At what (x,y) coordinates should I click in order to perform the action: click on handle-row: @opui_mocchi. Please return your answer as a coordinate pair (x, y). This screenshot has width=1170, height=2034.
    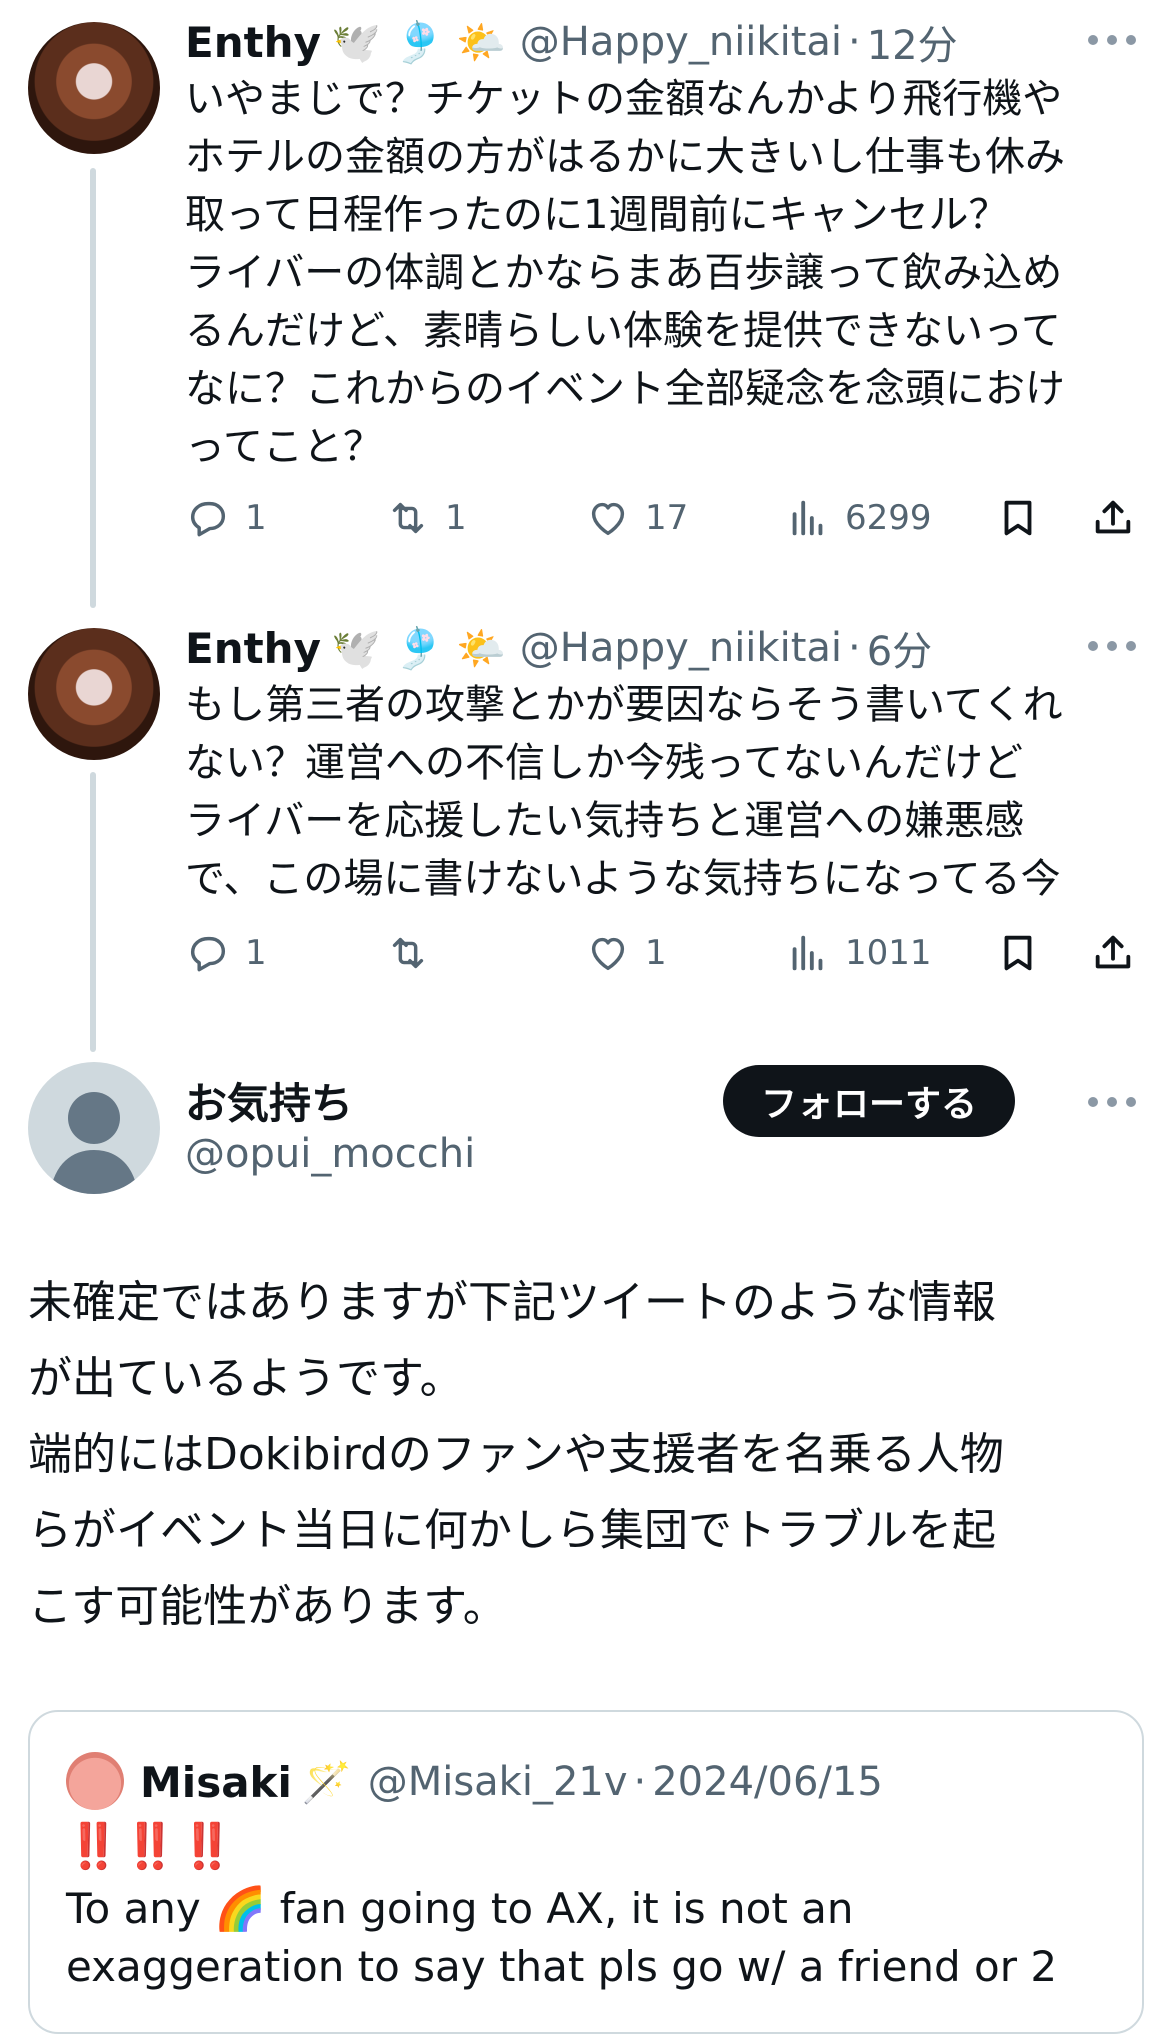
    Looking at the image, I should click on (330, 1154).